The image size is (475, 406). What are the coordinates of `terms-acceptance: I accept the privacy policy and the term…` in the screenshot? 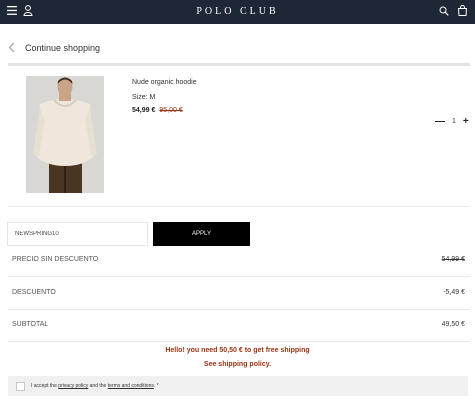 It's located at (238, 386).